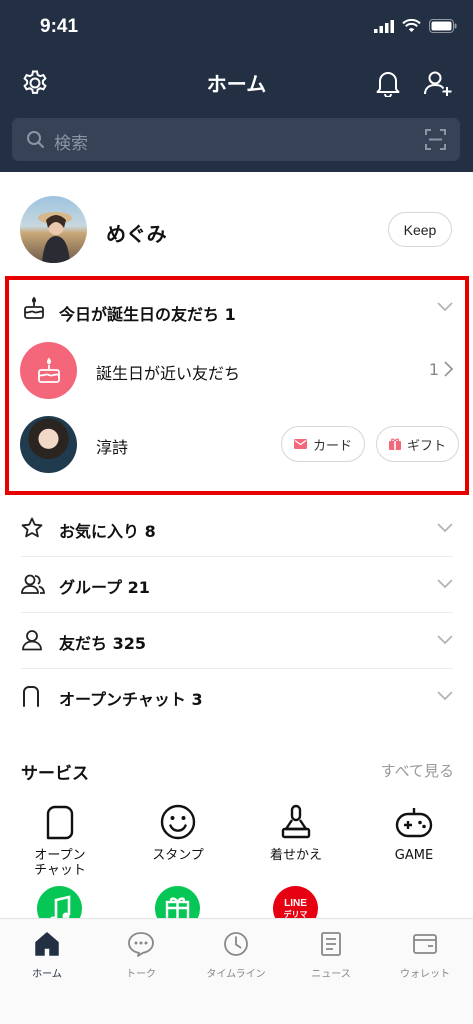 This screenshot has height=1024, width=473. What do you see at coordinates (433, 369) in the screenshot?
I see `upcoming-birthdays-count: 1` at bounding box center [433, 369].